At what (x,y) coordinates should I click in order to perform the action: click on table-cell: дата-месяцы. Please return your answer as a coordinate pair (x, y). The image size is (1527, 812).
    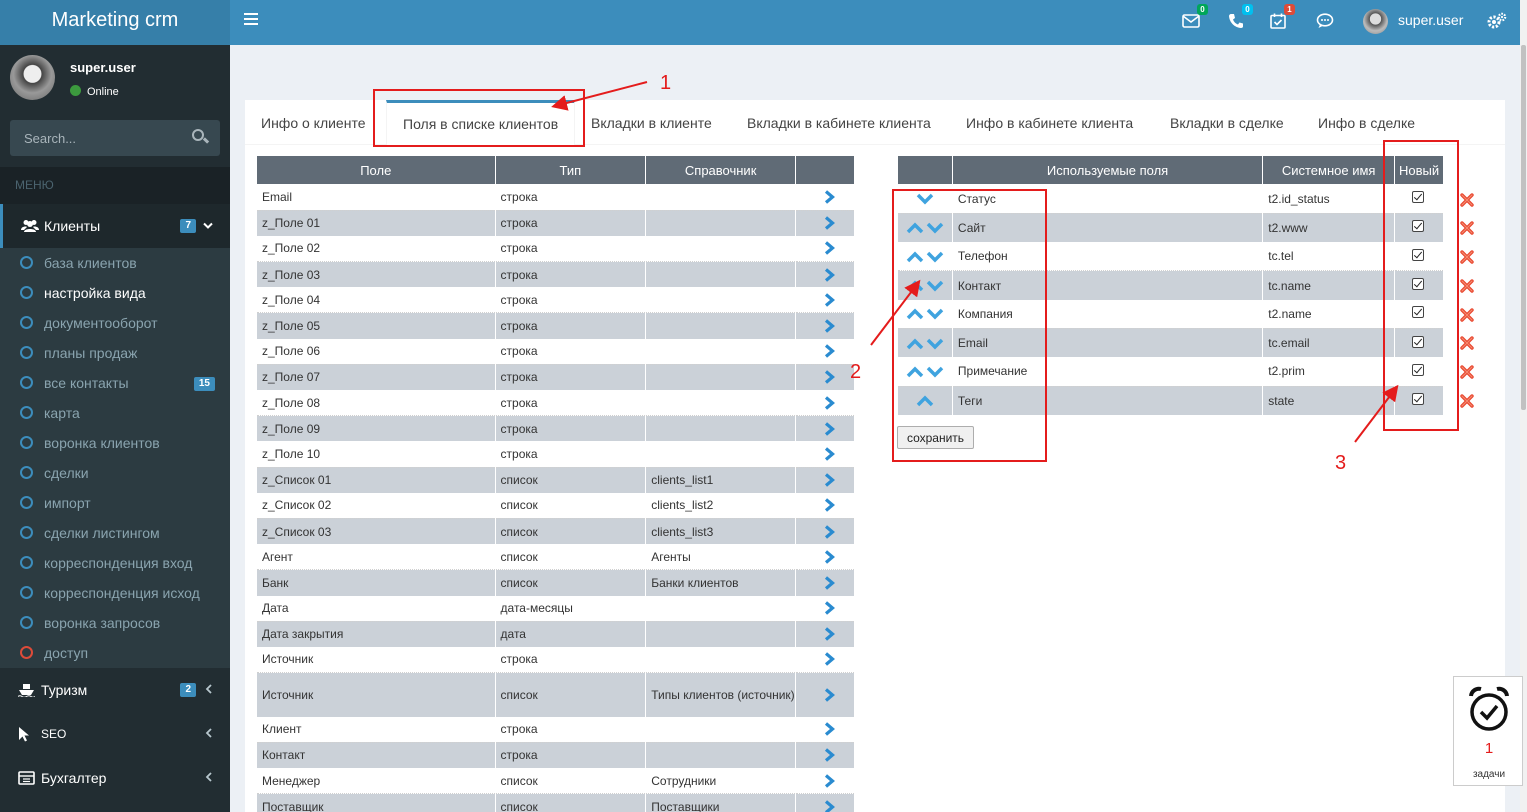
    Looking at the image, I should click on (570, 608).